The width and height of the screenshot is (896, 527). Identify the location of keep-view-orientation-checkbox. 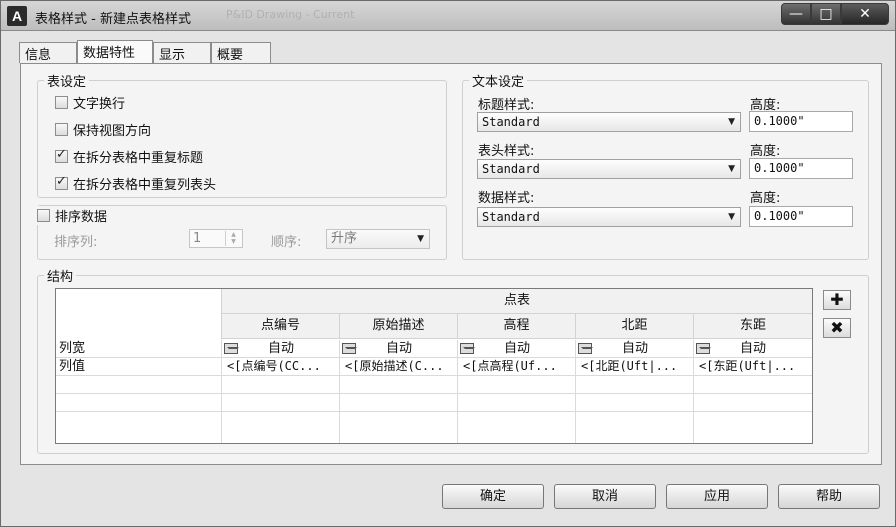
(61, 129).